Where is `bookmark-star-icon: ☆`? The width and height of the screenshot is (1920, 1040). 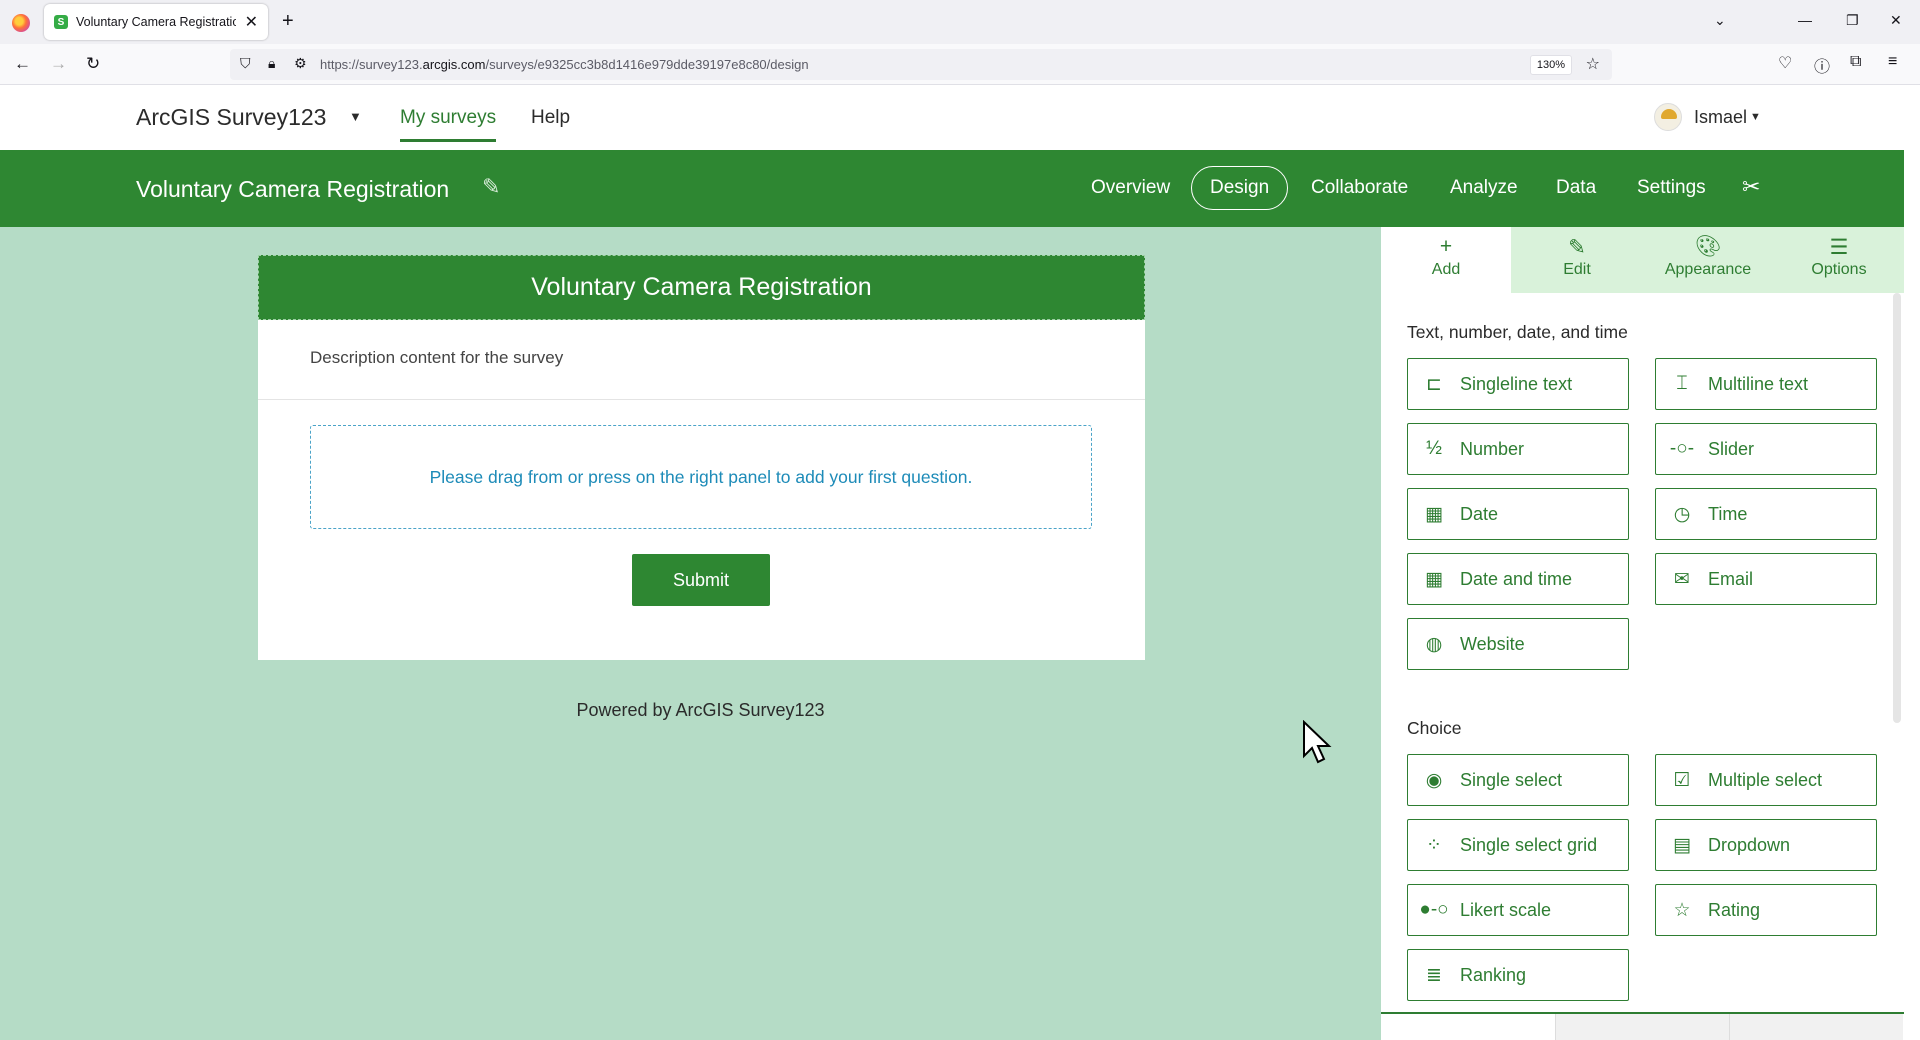
bookmark-star-icon: ☆ is located at coordinates (1593, 64).